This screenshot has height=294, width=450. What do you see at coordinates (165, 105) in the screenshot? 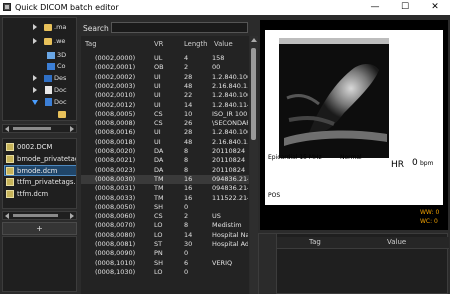
I see `table-row: (0002,0012) UI 14 1.2.840.114` at bounding box center [165, 105].